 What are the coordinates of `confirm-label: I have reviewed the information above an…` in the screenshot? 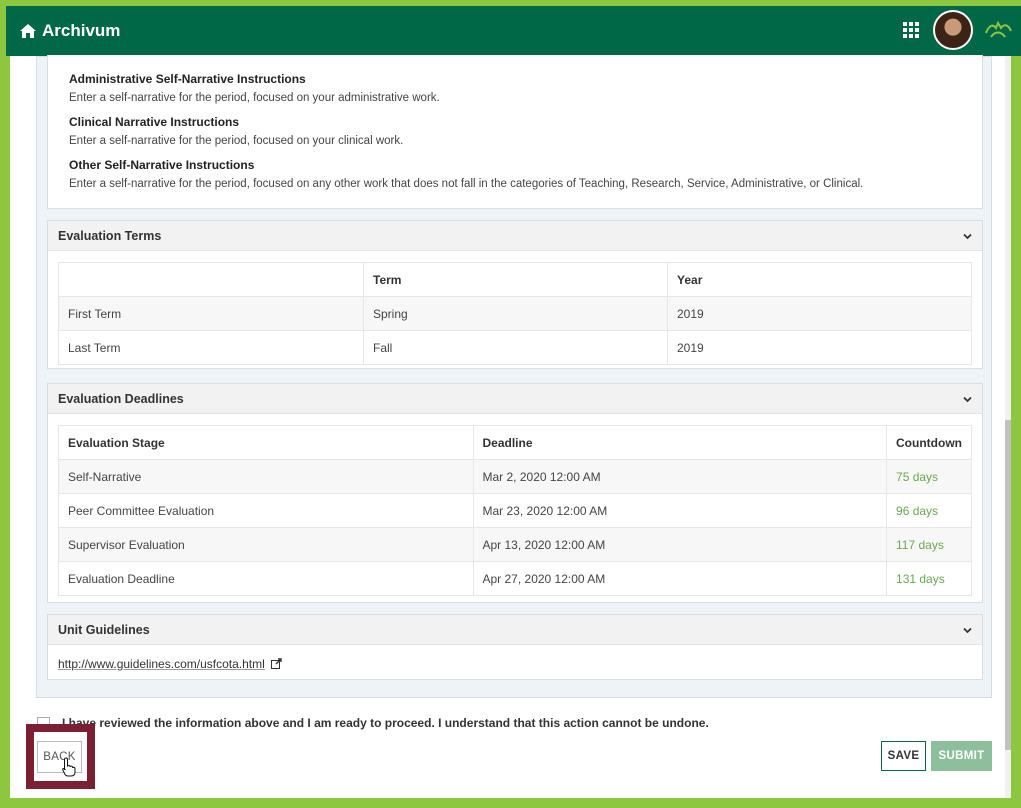 It's located at (385, 723).